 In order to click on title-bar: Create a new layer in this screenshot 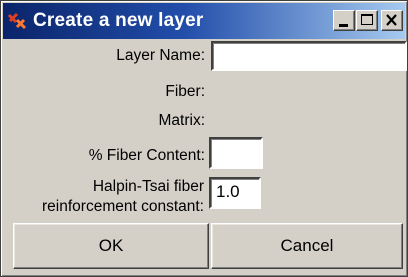, I will do `click(204, 21)`.